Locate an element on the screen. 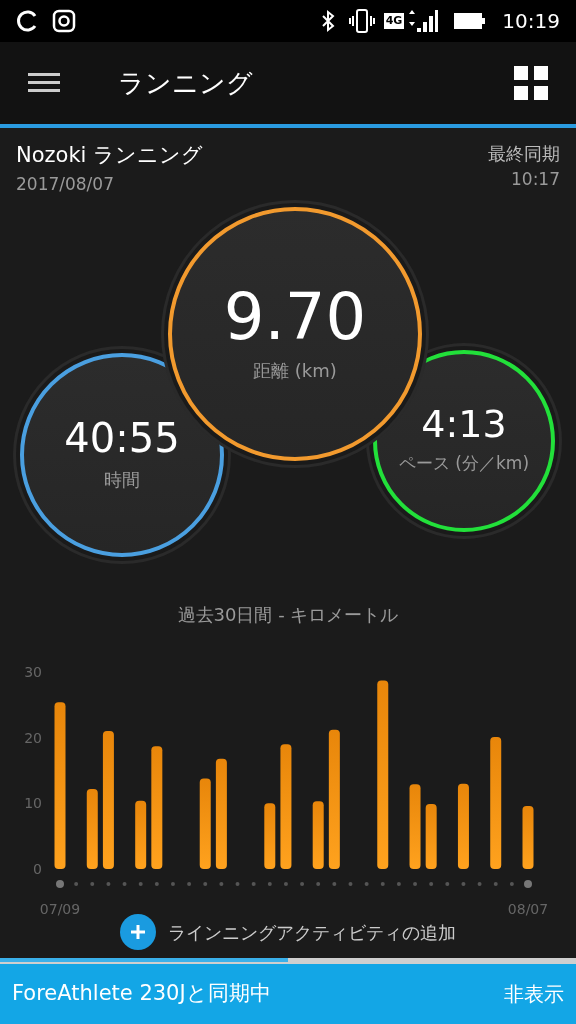 The image size is (576, 1024). sync-time: 10:17 is located at coordinates (535, 179).